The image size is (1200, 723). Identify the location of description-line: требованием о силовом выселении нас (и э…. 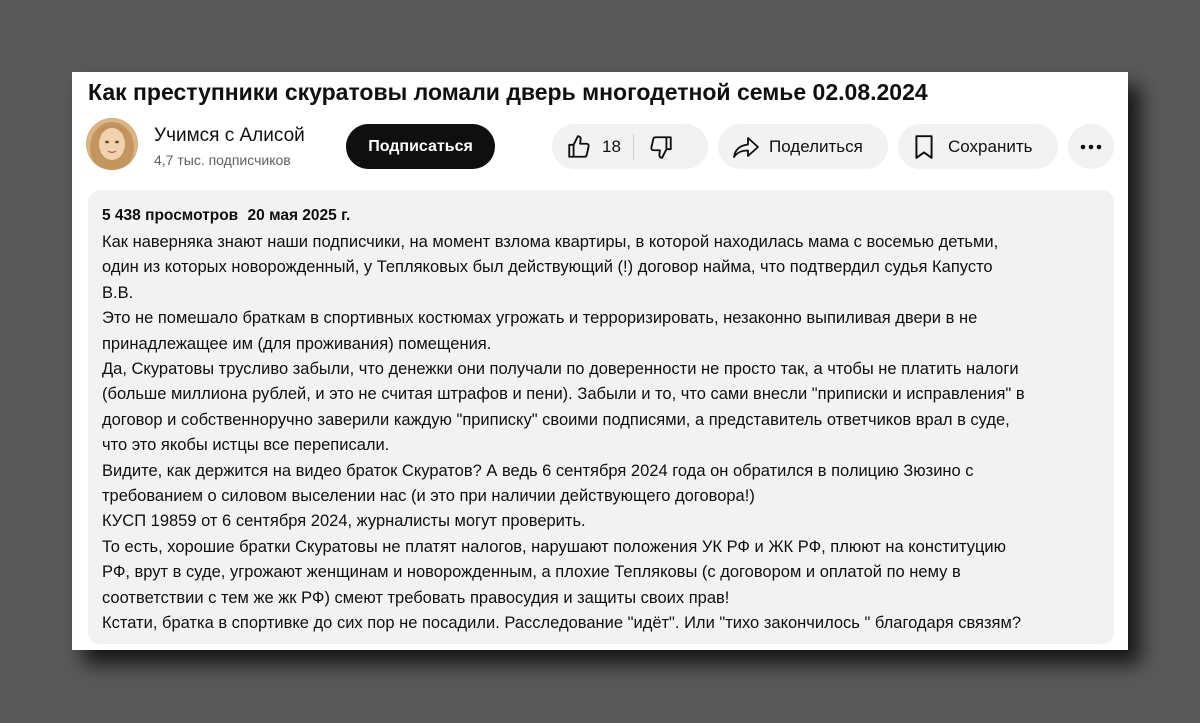
(428, 496).